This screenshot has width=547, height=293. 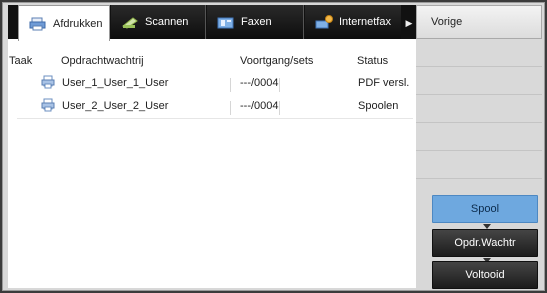 I want to click on fax-icon, so click(x=226, y=22).